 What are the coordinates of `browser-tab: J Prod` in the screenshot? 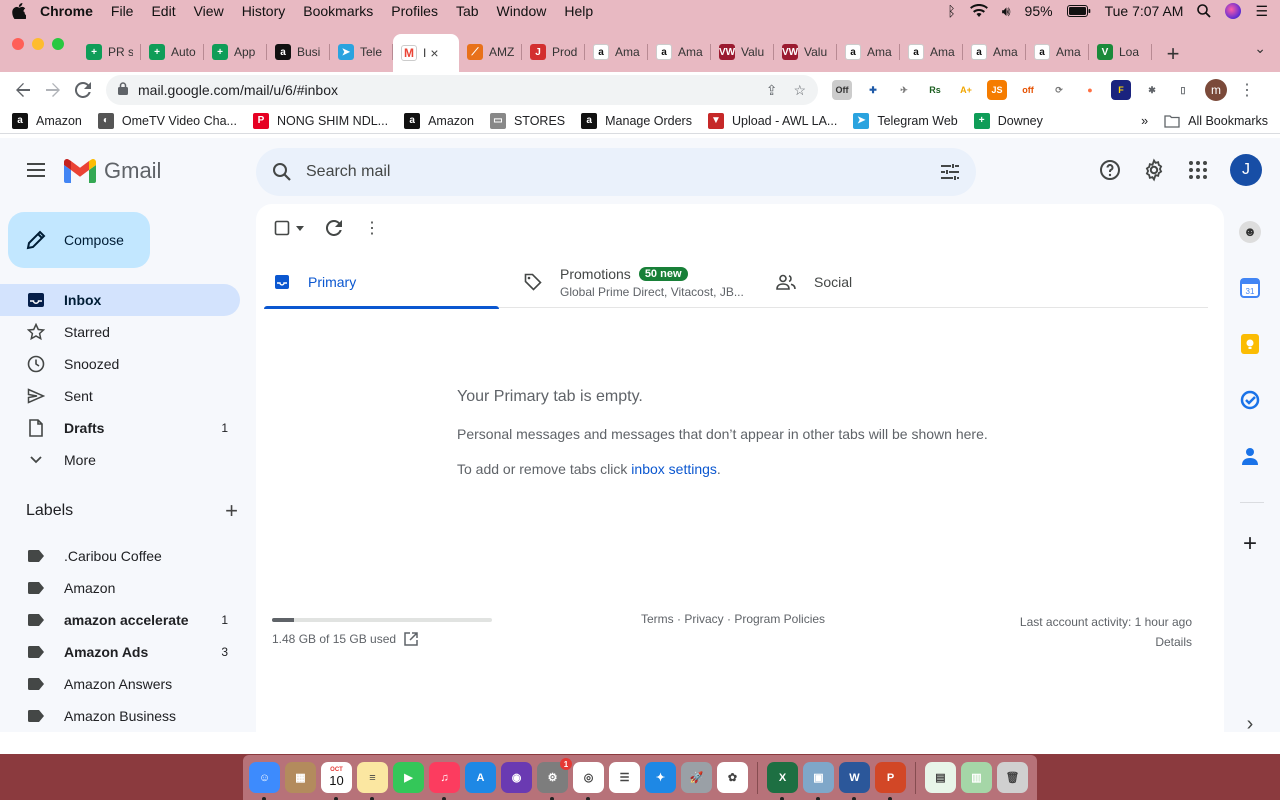 It's located at (553, 52).